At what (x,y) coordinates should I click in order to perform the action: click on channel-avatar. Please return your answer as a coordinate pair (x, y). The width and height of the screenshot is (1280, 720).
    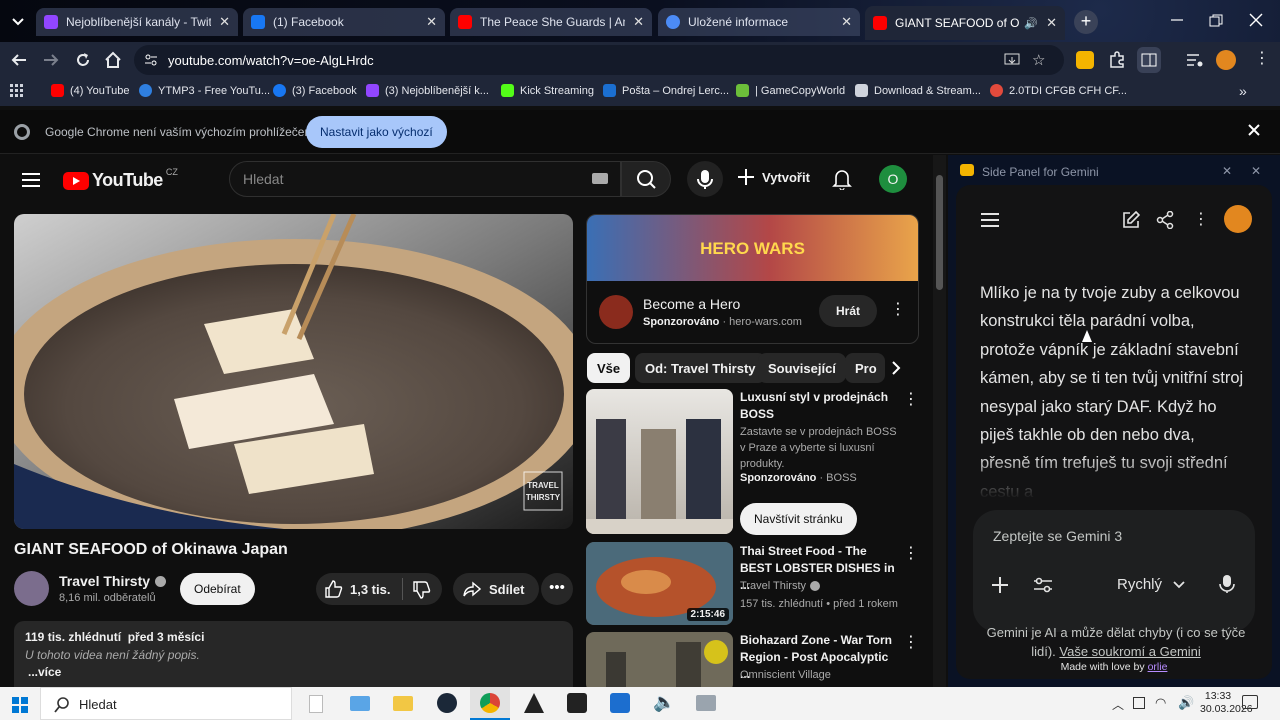
    Looking at the image, I should click on (31, 588).